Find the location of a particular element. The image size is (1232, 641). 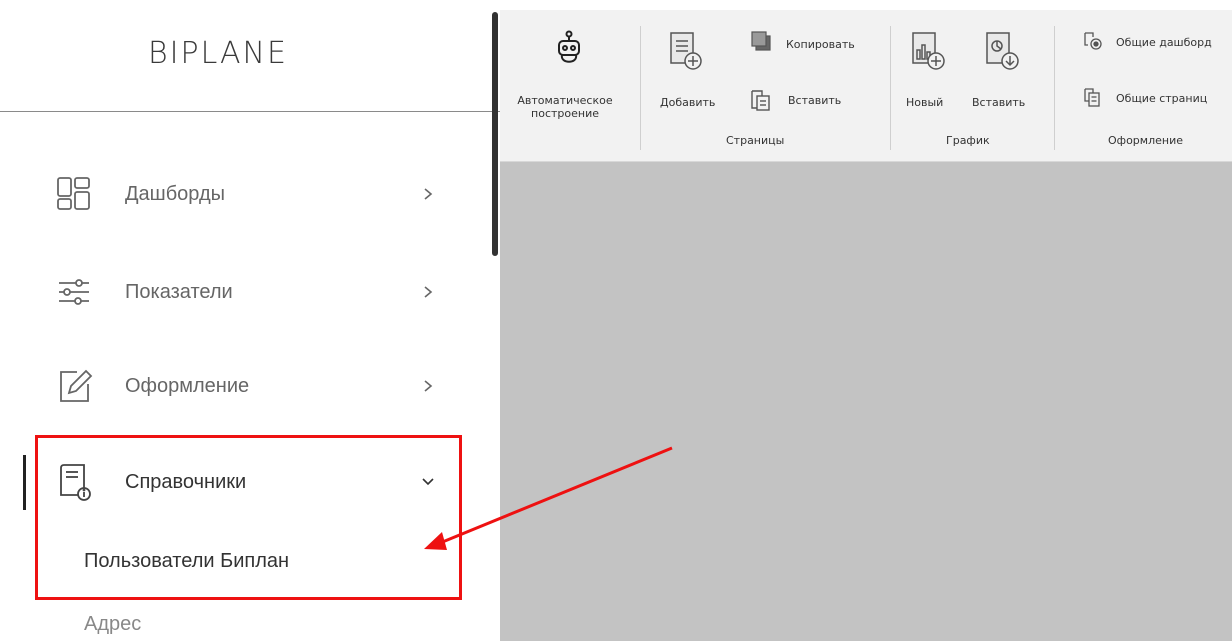

sidebar-scrollbar is located at coordinates (495, 134).